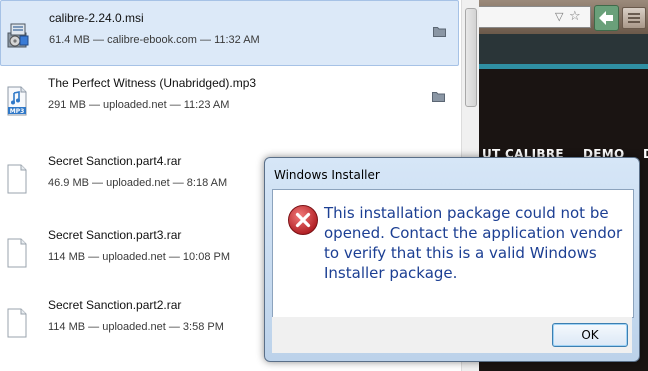 The width and height of the screenshot is (648, 371). I want to click on download-details: 114 MB — uploaded.net — 3:58 PM, so click(136, 327).